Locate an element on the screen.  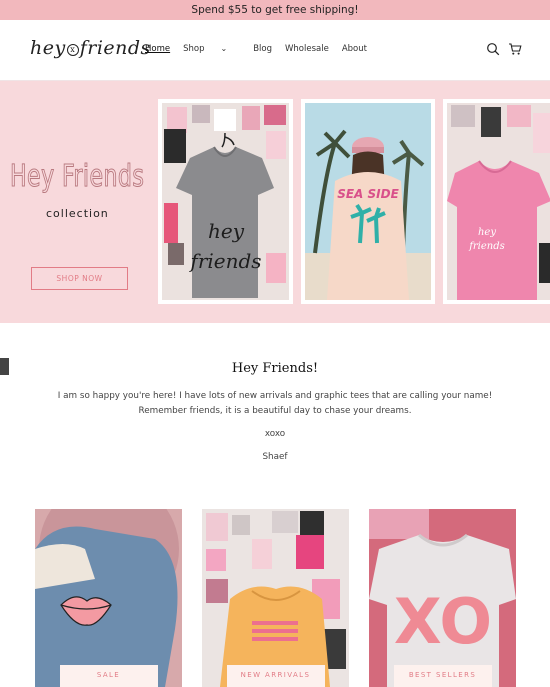
pink-tee-text-1: hey is located at coordinates (487, 232).